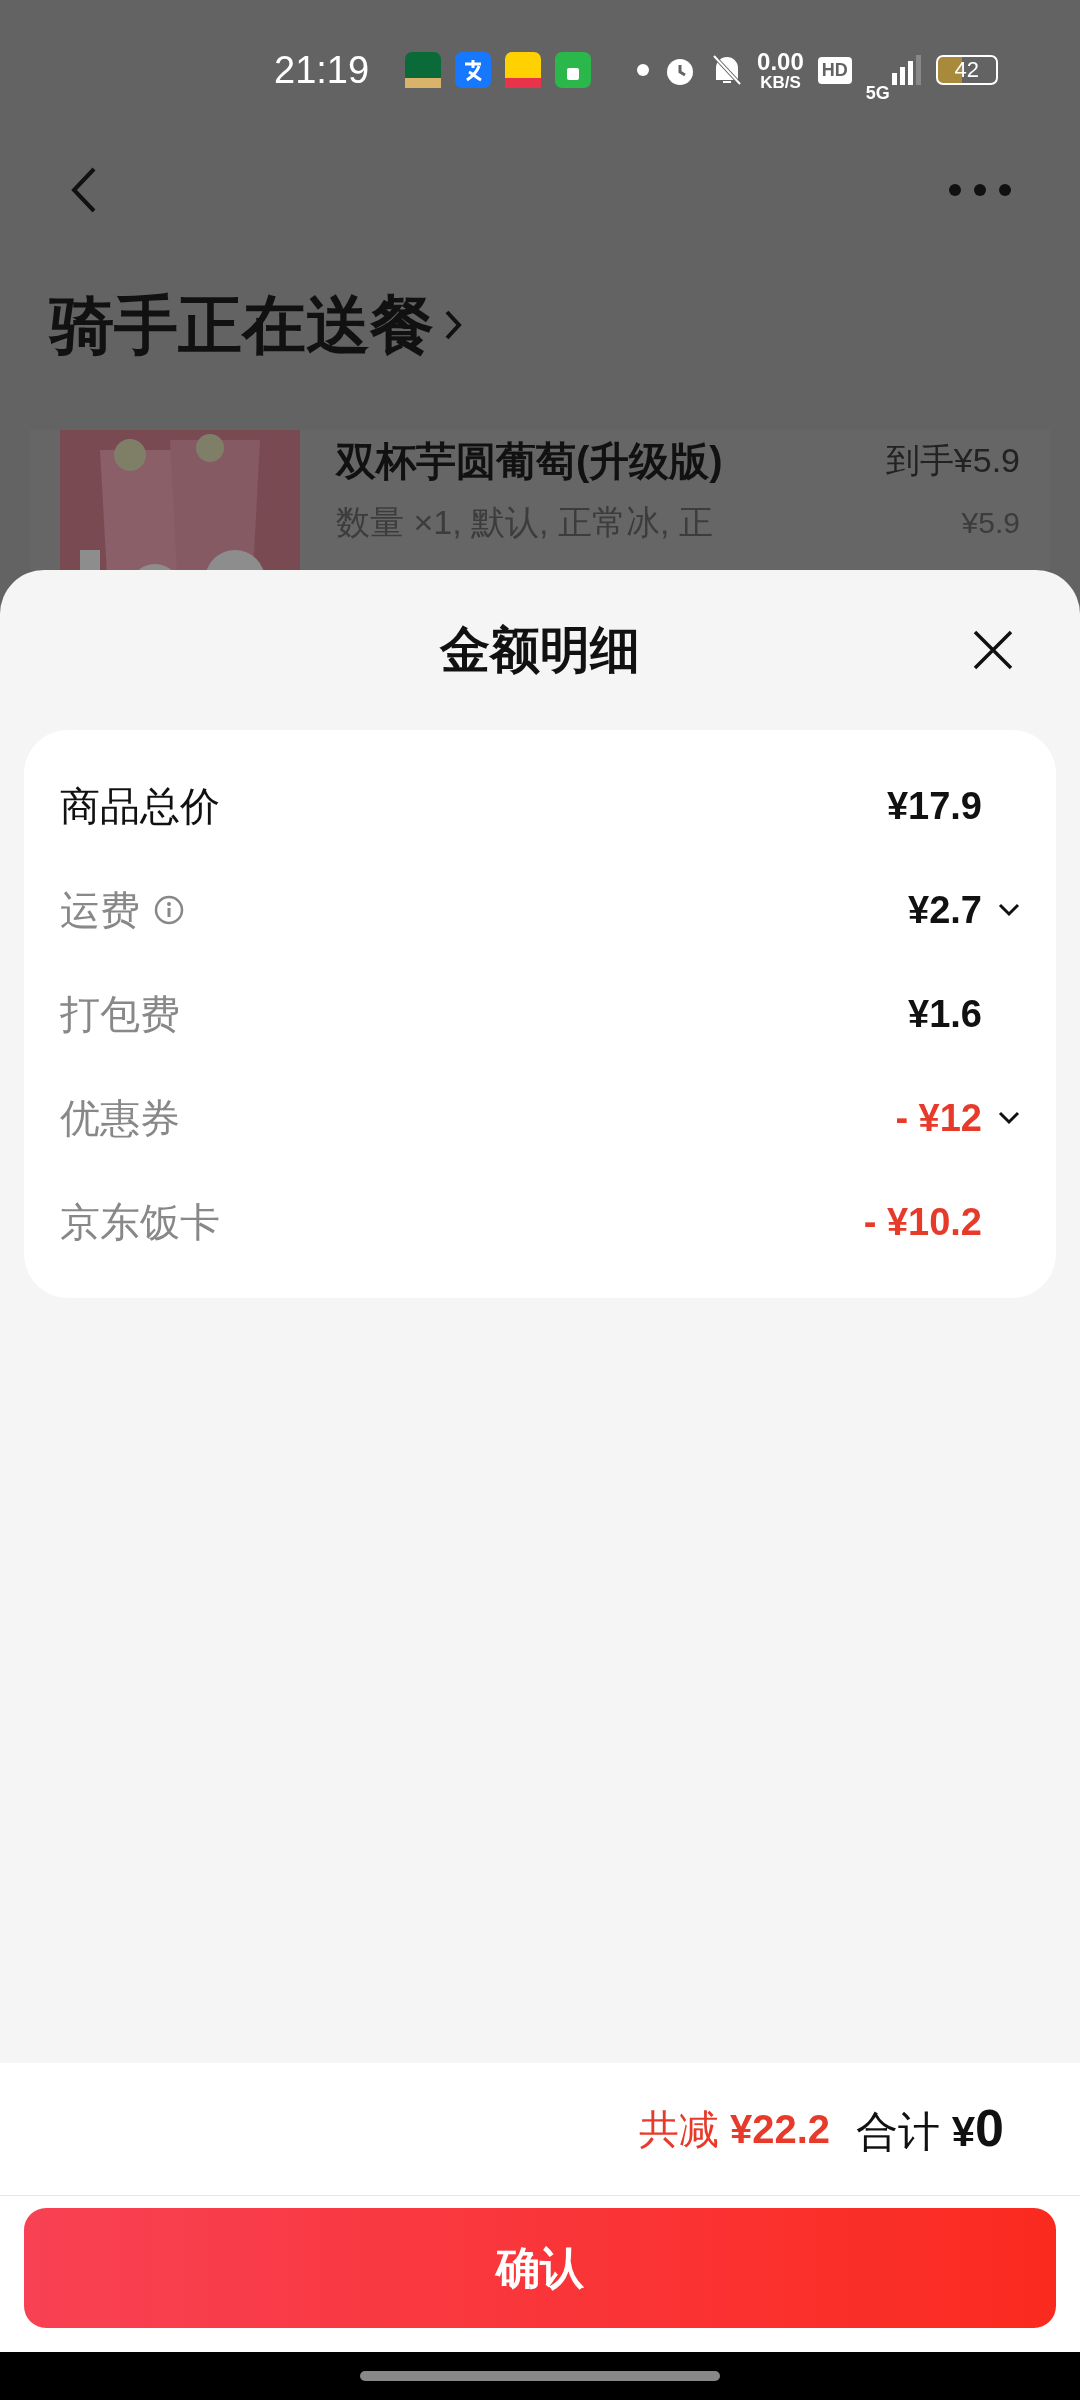 The height and width of the screenshot is (2400, 1080). Describe the element at coordinates (529, 461) in the screenshot. I see `item-name: 双杯芋圆葡萄(升级版)` at that location.